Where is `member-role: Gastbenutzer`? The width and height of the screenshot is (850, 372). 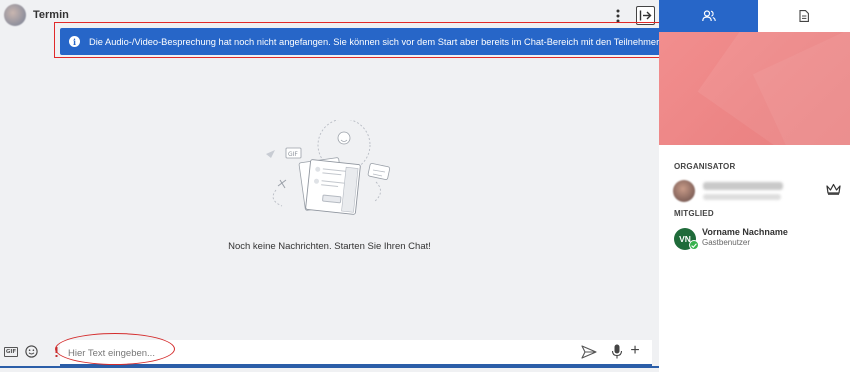 member-role: Gastbenutzer is located at coordinates (726, 242).